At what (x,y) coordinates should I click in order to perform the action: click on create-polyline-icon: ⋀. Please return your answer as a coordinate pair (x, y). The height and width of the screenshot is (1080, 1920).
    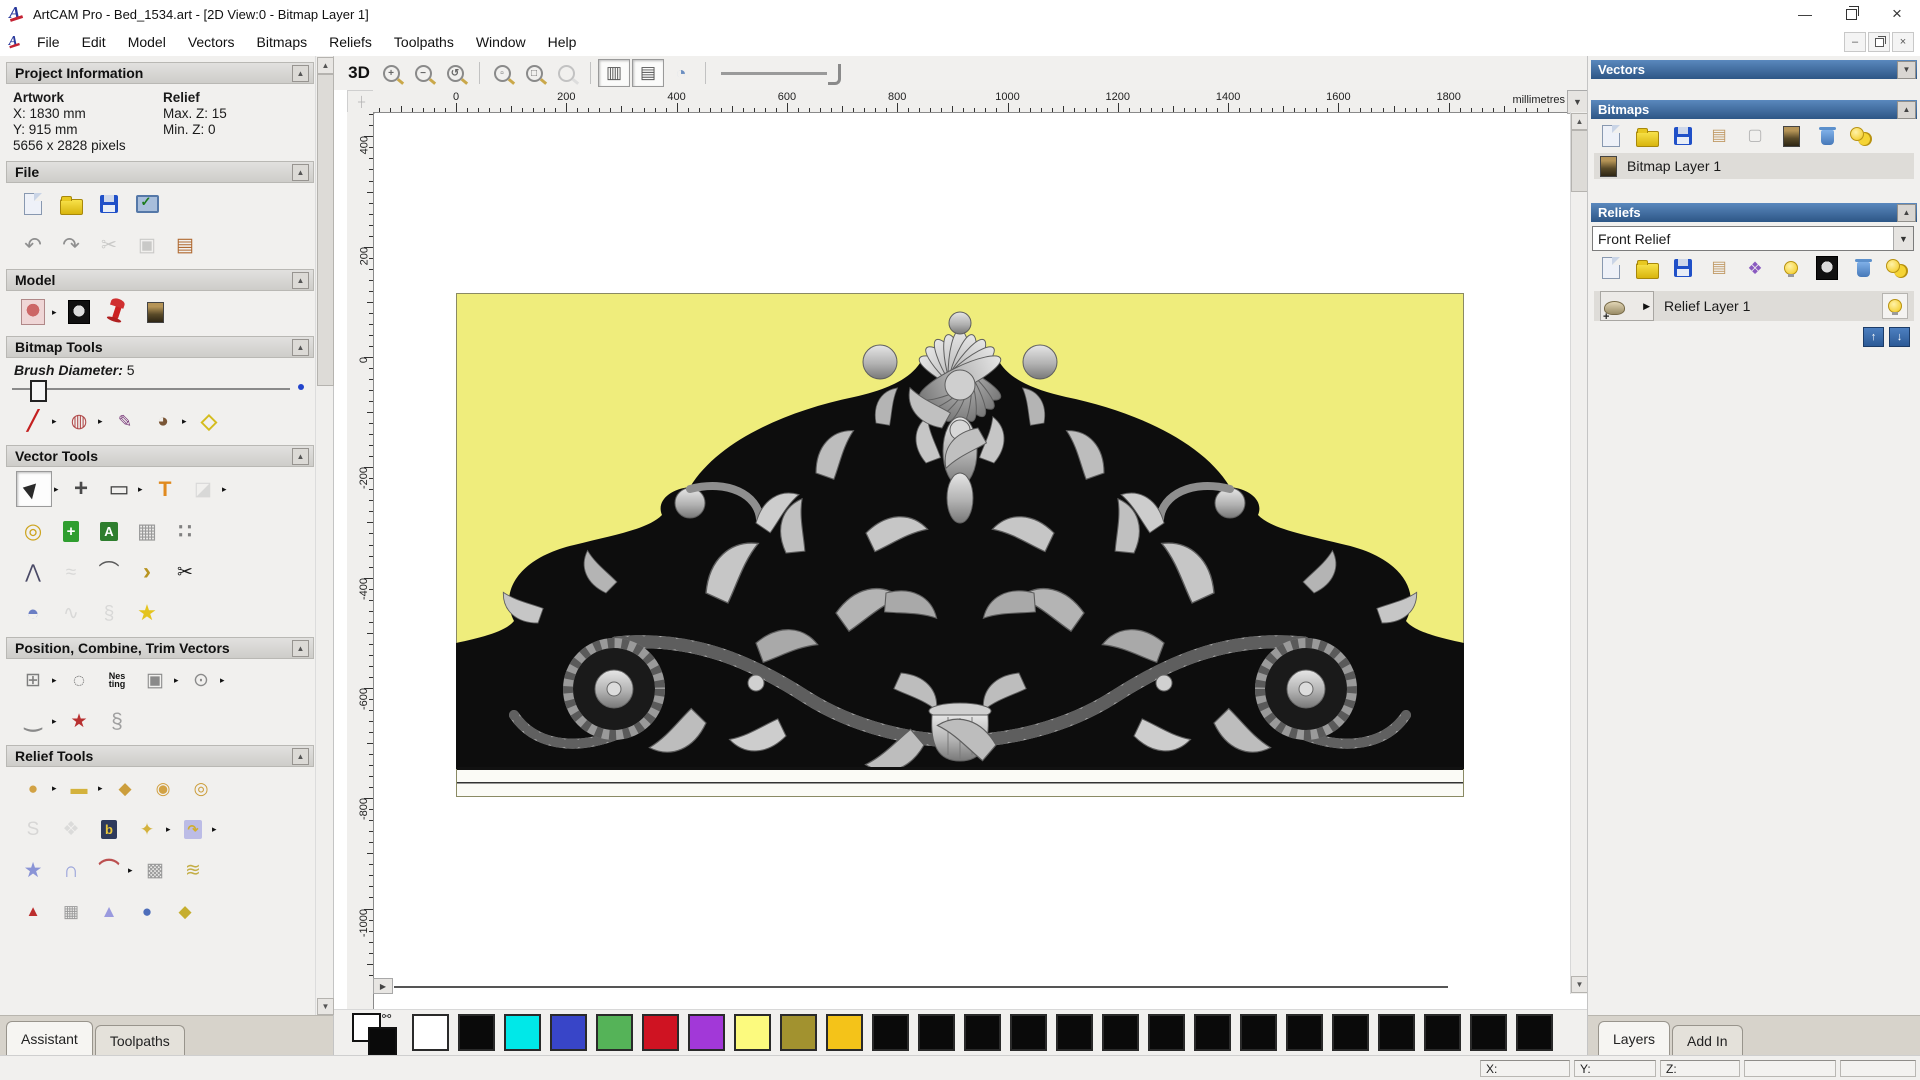
    Looking at the image, I should click on (33, 572).